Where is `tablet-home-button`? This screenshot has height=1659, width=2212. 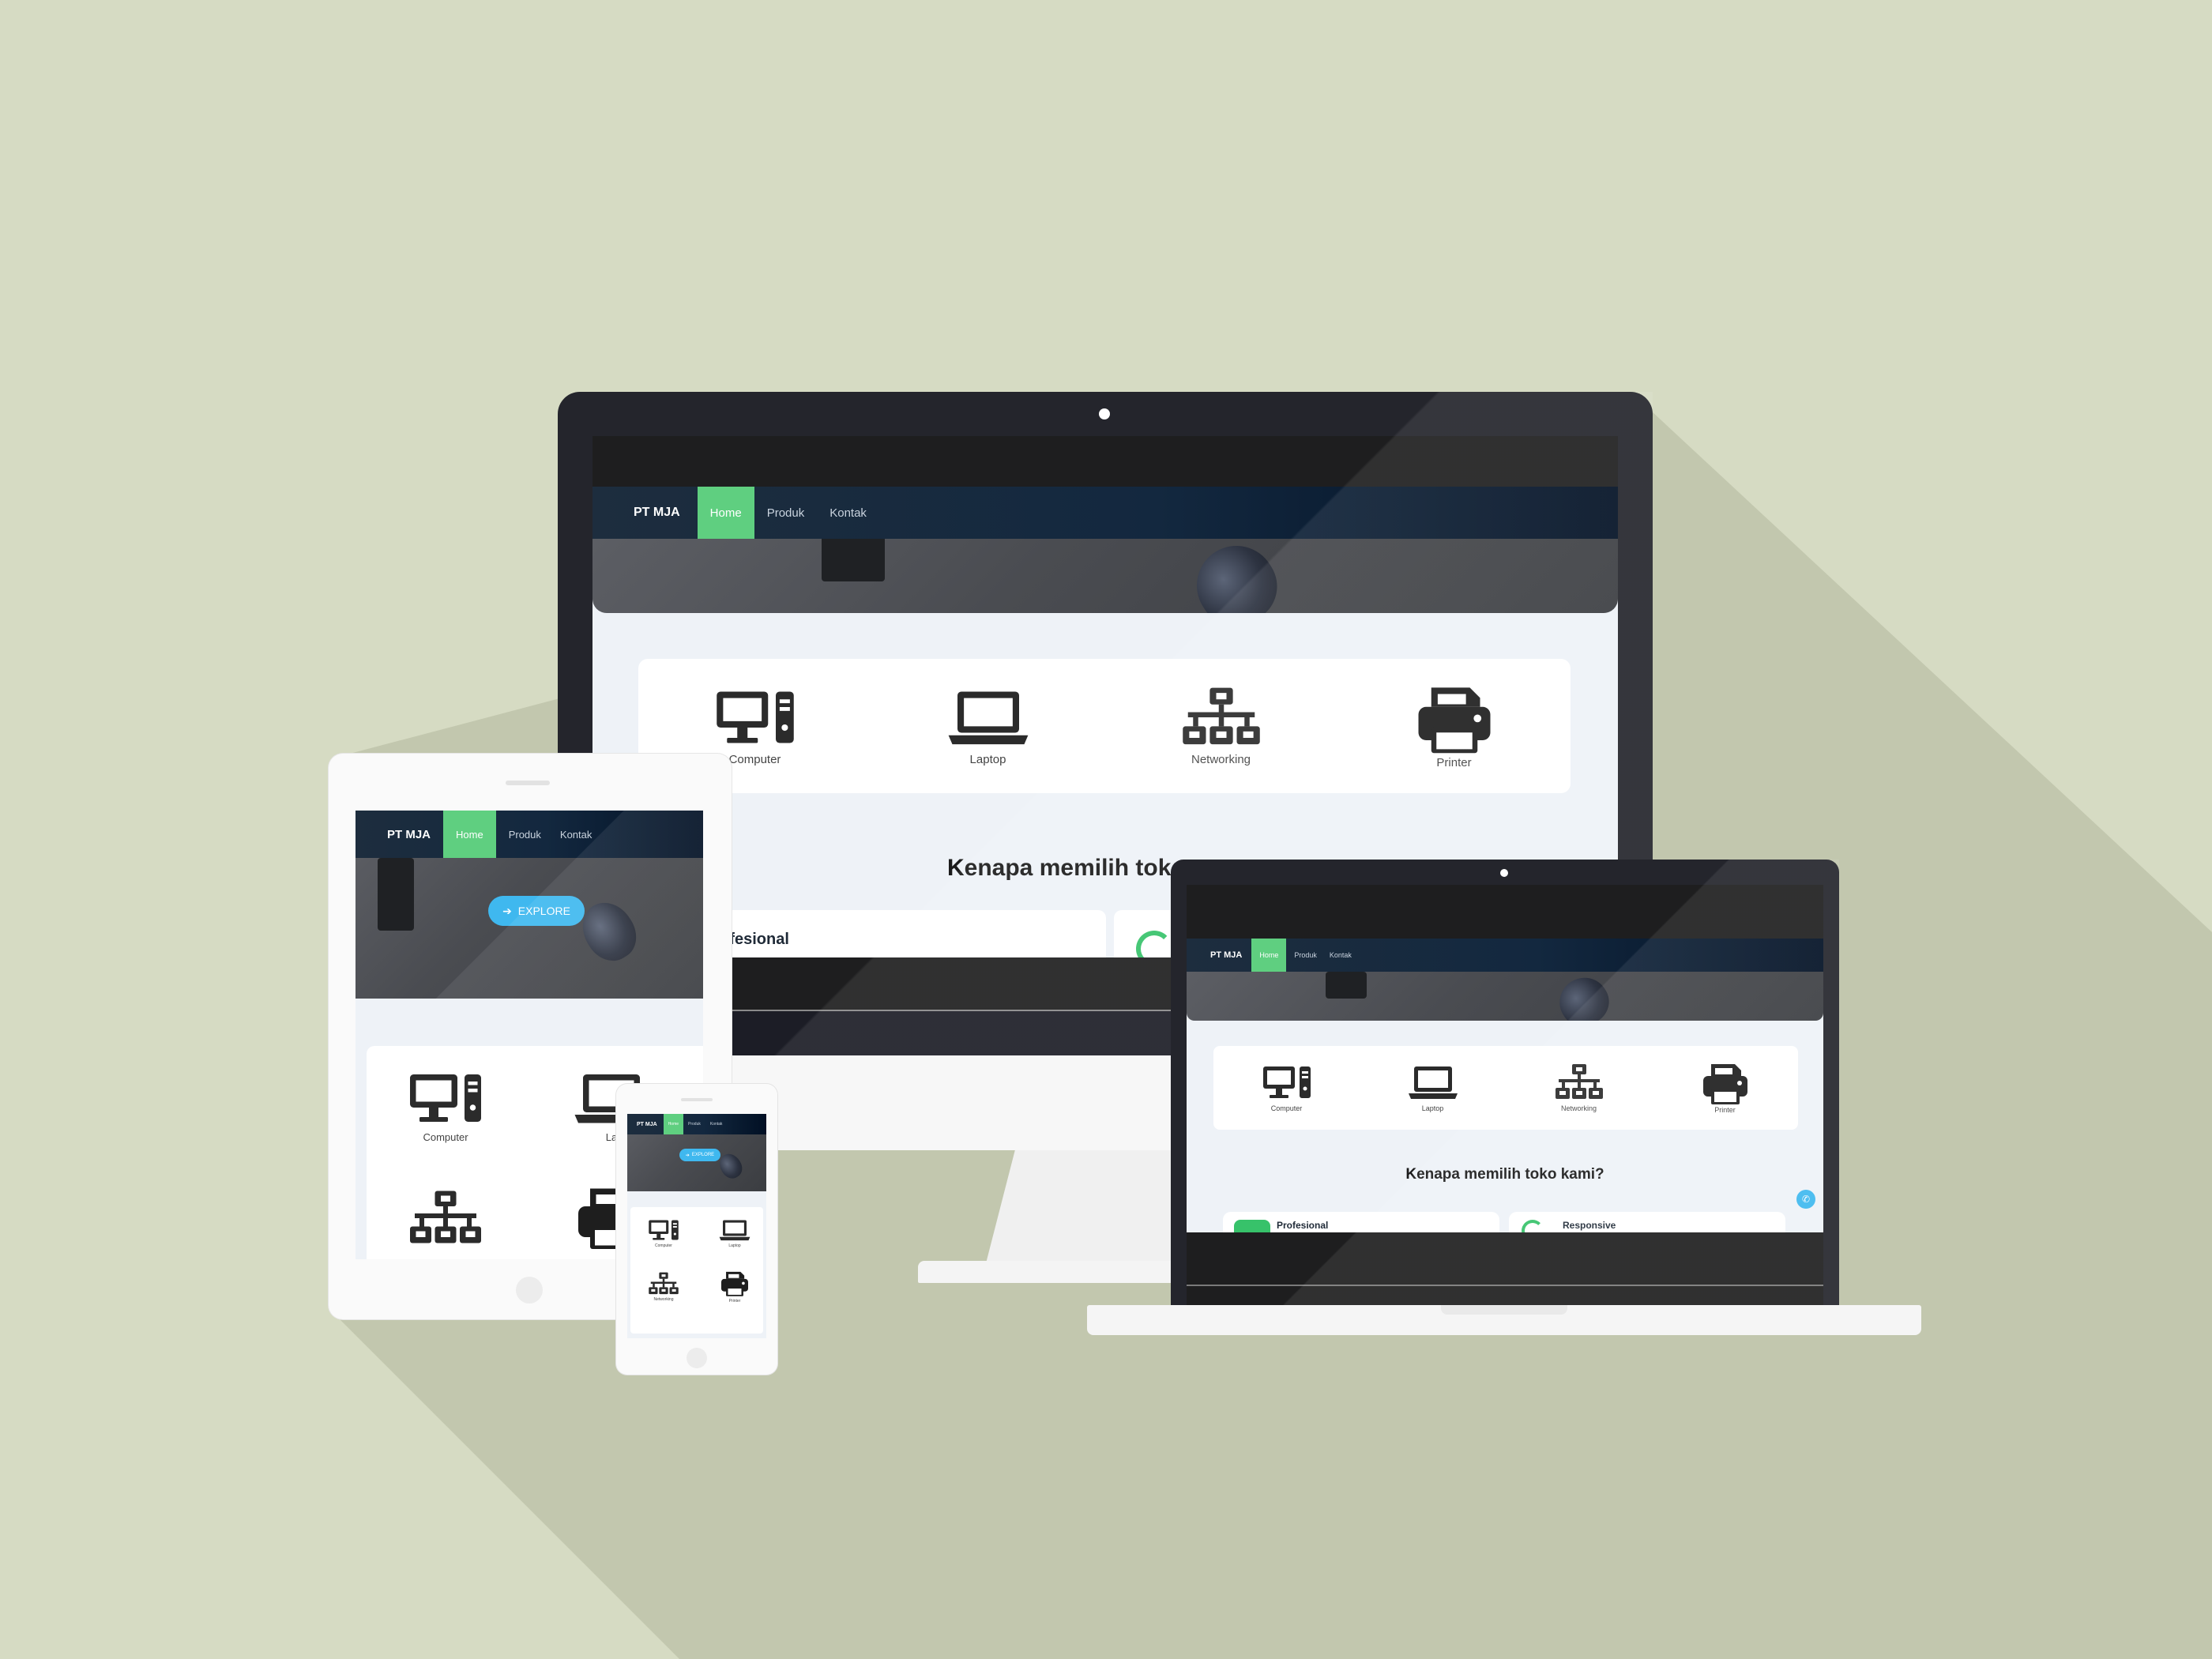
tablet-home-button is located at coordinates (529, 1291).